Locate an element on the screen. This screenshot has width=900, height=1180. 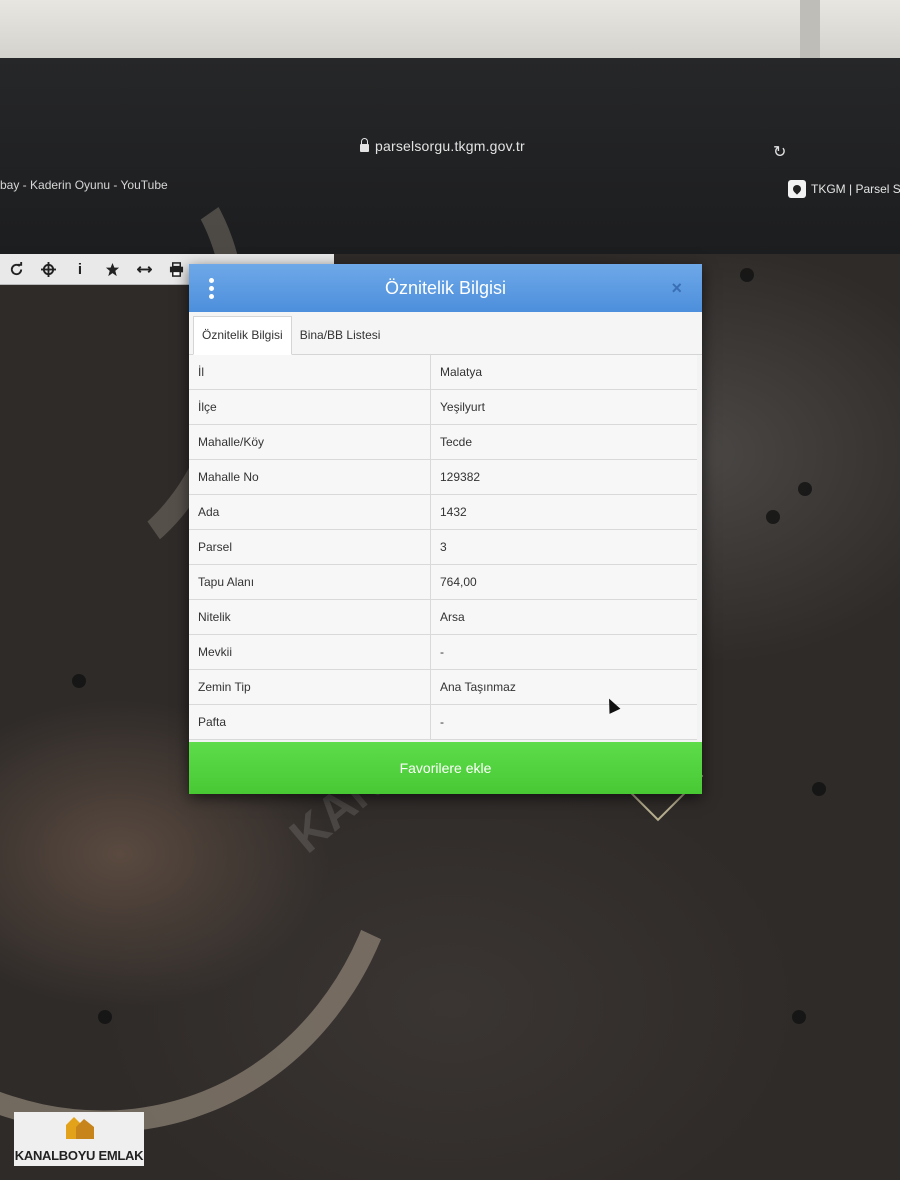
table-row: Mahalle No 129382 is located at coordinates (443, 477).